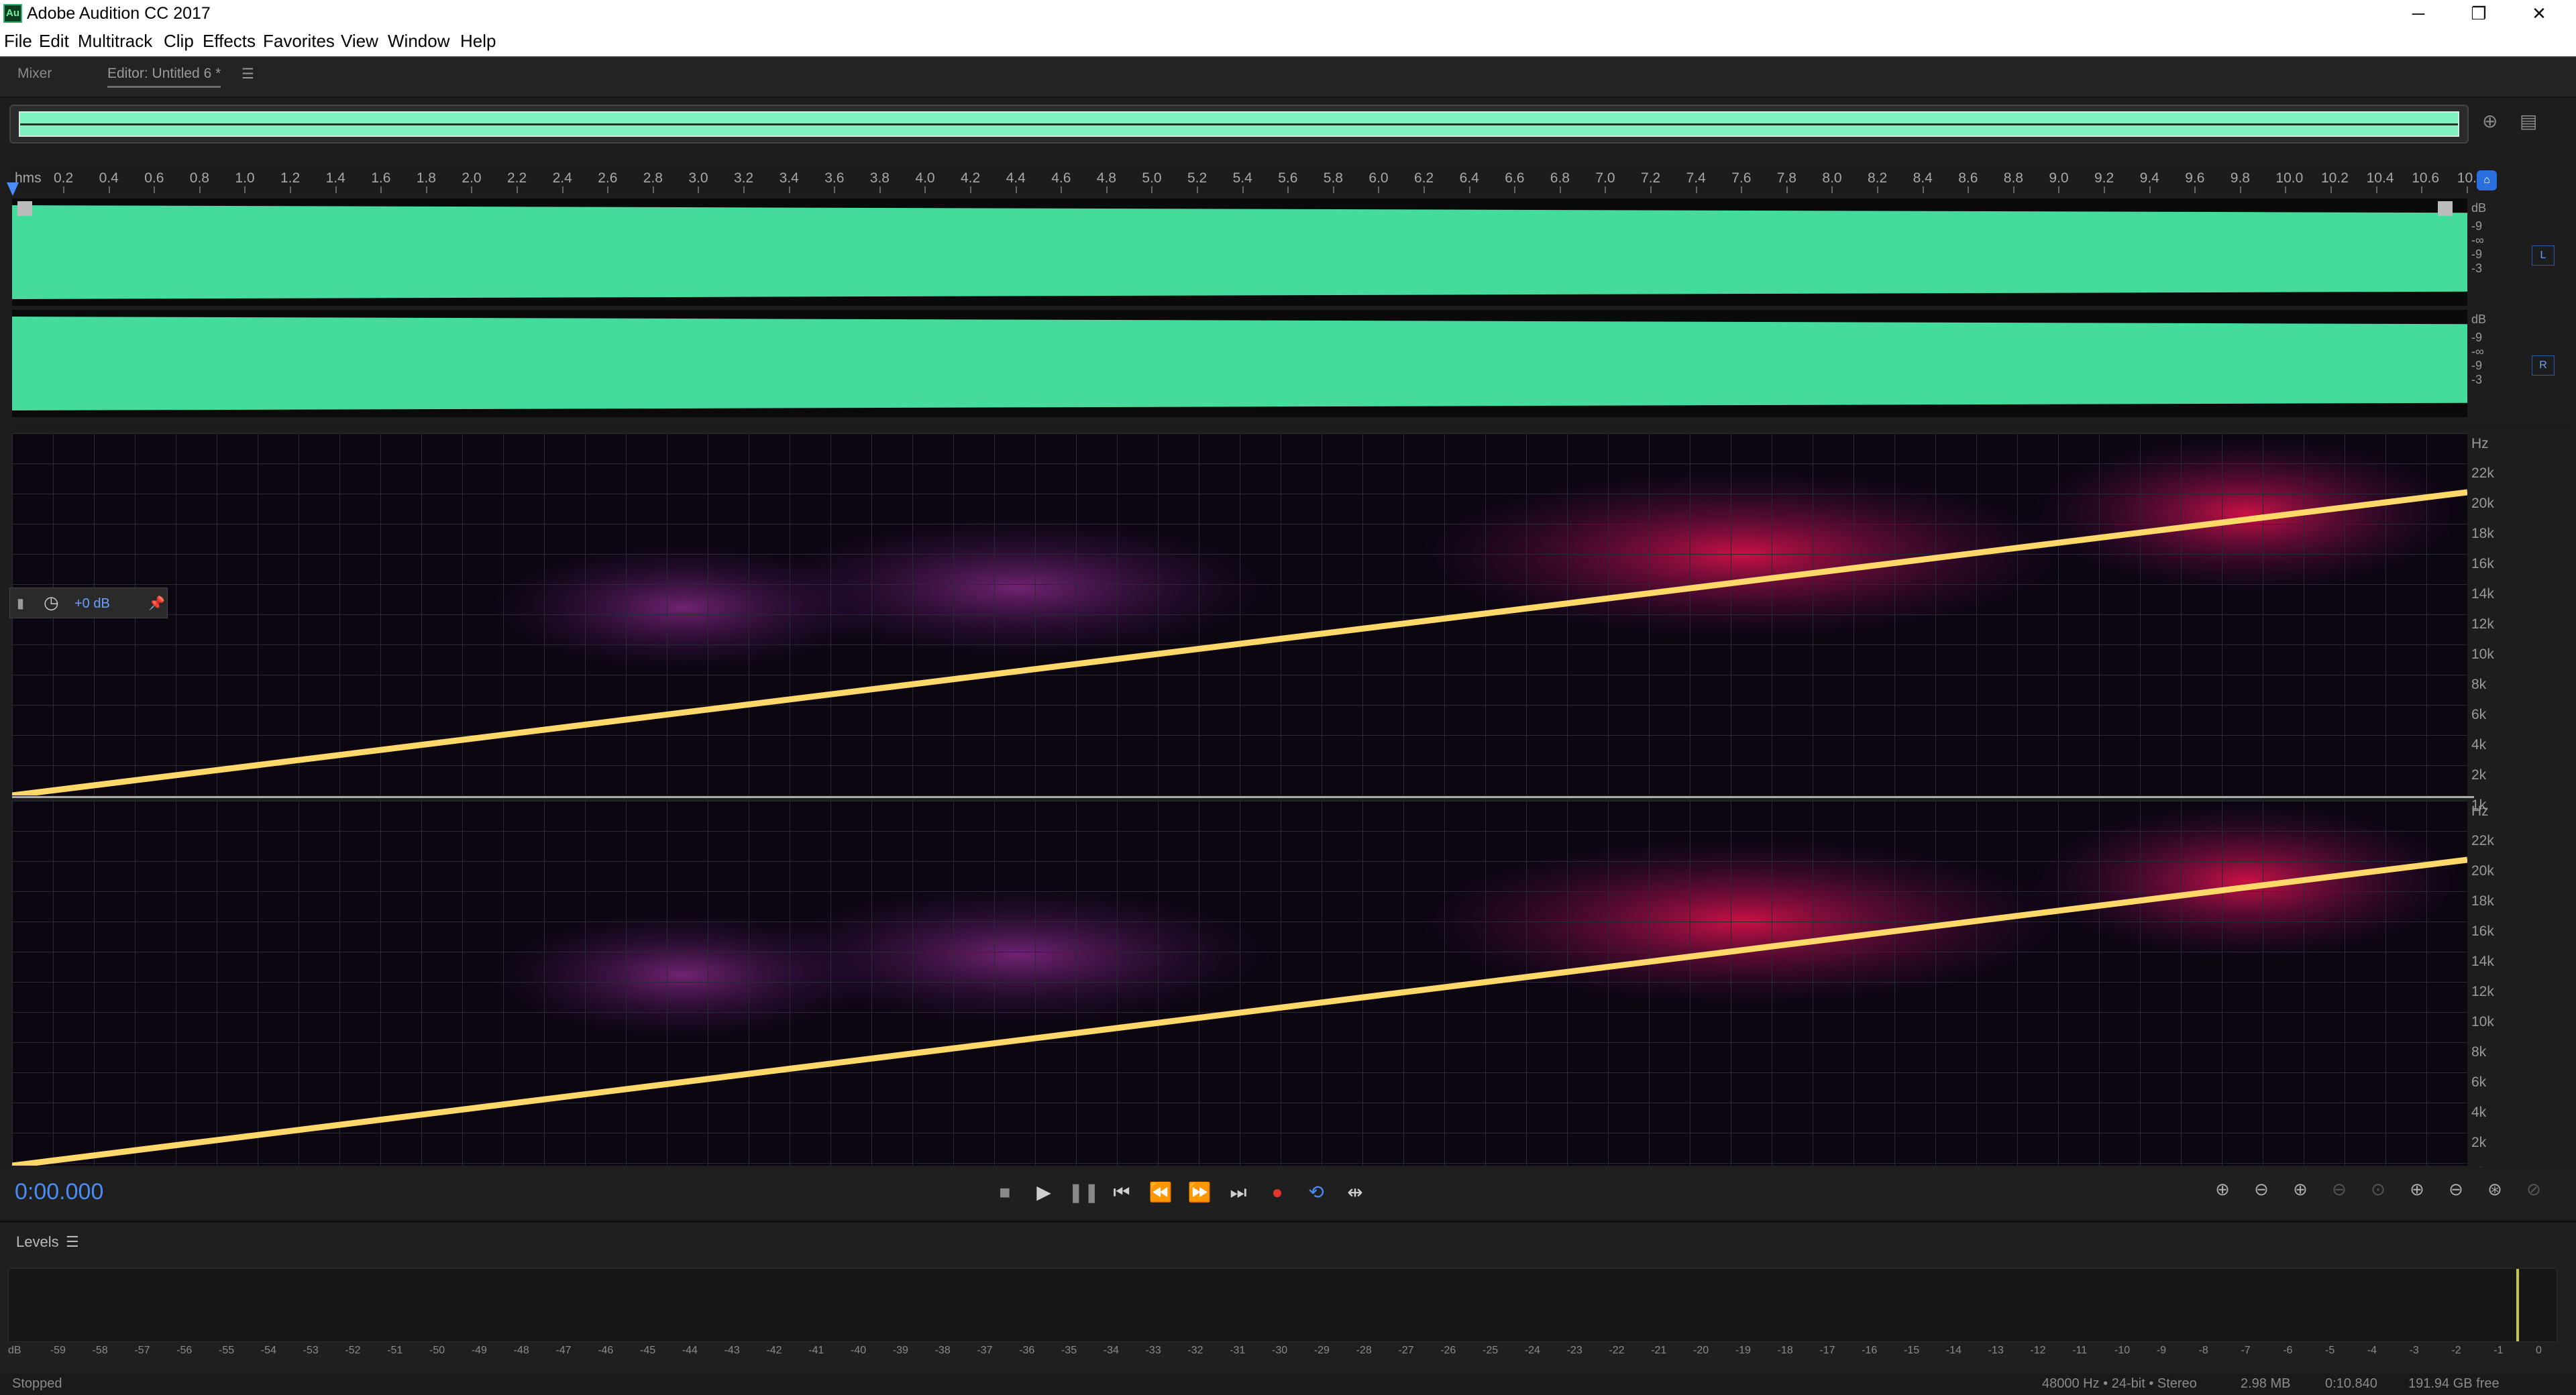 Image resolution: width=2576 pixels, height=1395 pixels. Describe the element at coordinates (2479, 1112) in the screenshot. I see `hz-tick: 4k` at that location.